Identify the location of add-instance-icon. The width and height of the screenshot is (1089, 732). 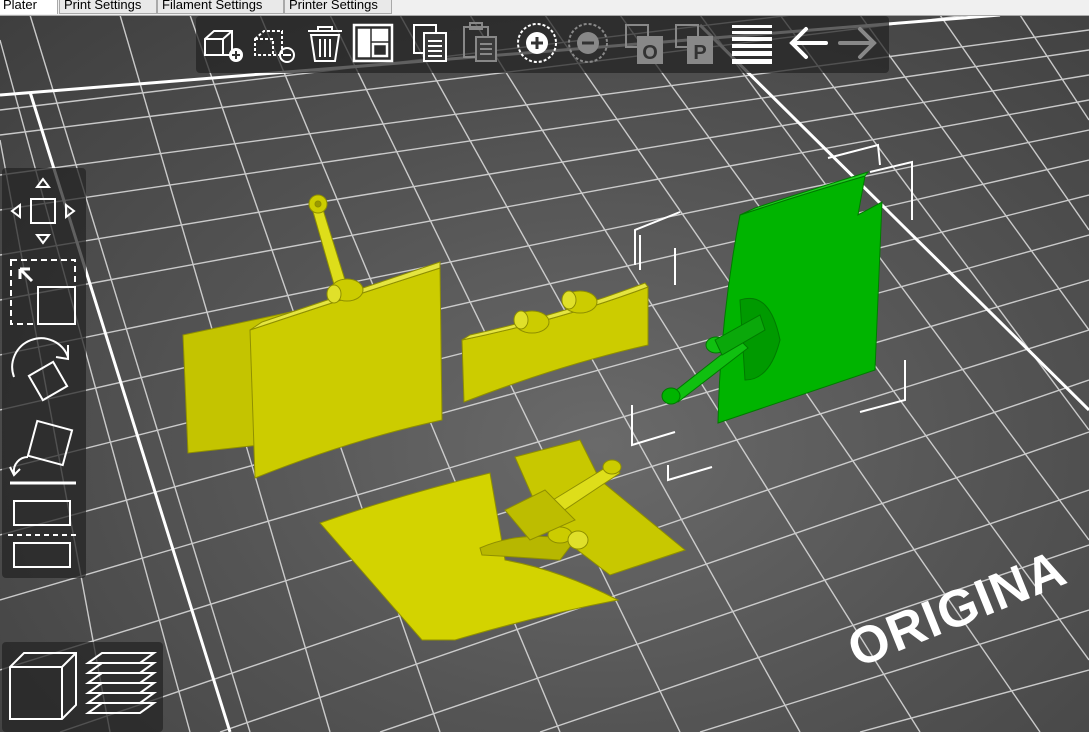
(537, 43).